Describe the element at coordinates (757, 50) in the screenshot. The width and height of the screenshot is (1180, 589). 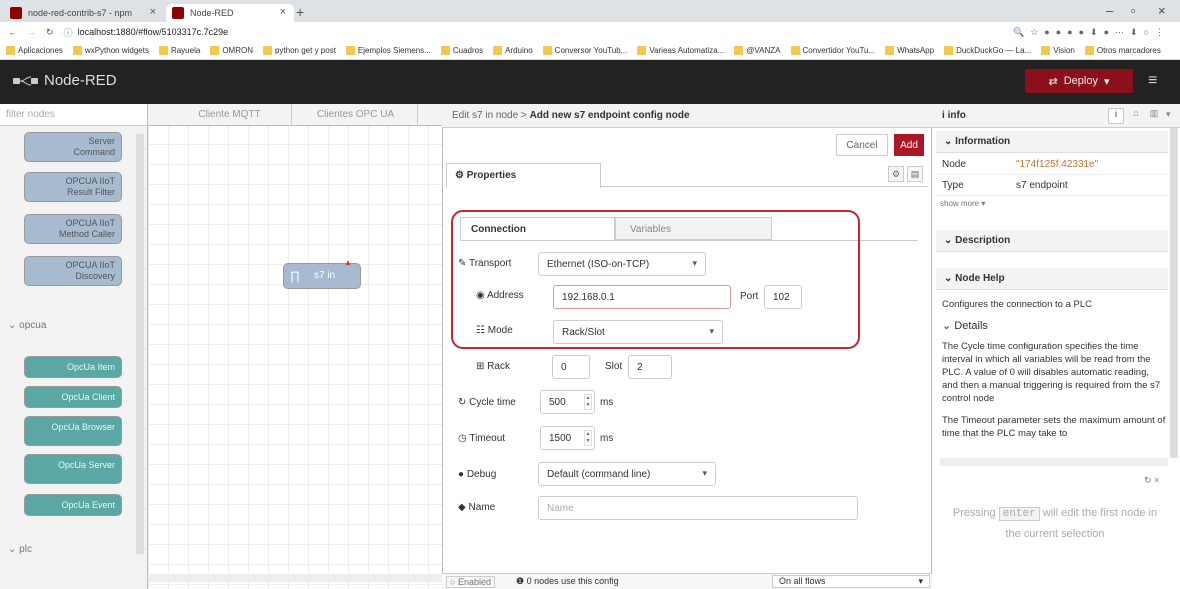
I see `bookmark-item: @VANZA` at that location.